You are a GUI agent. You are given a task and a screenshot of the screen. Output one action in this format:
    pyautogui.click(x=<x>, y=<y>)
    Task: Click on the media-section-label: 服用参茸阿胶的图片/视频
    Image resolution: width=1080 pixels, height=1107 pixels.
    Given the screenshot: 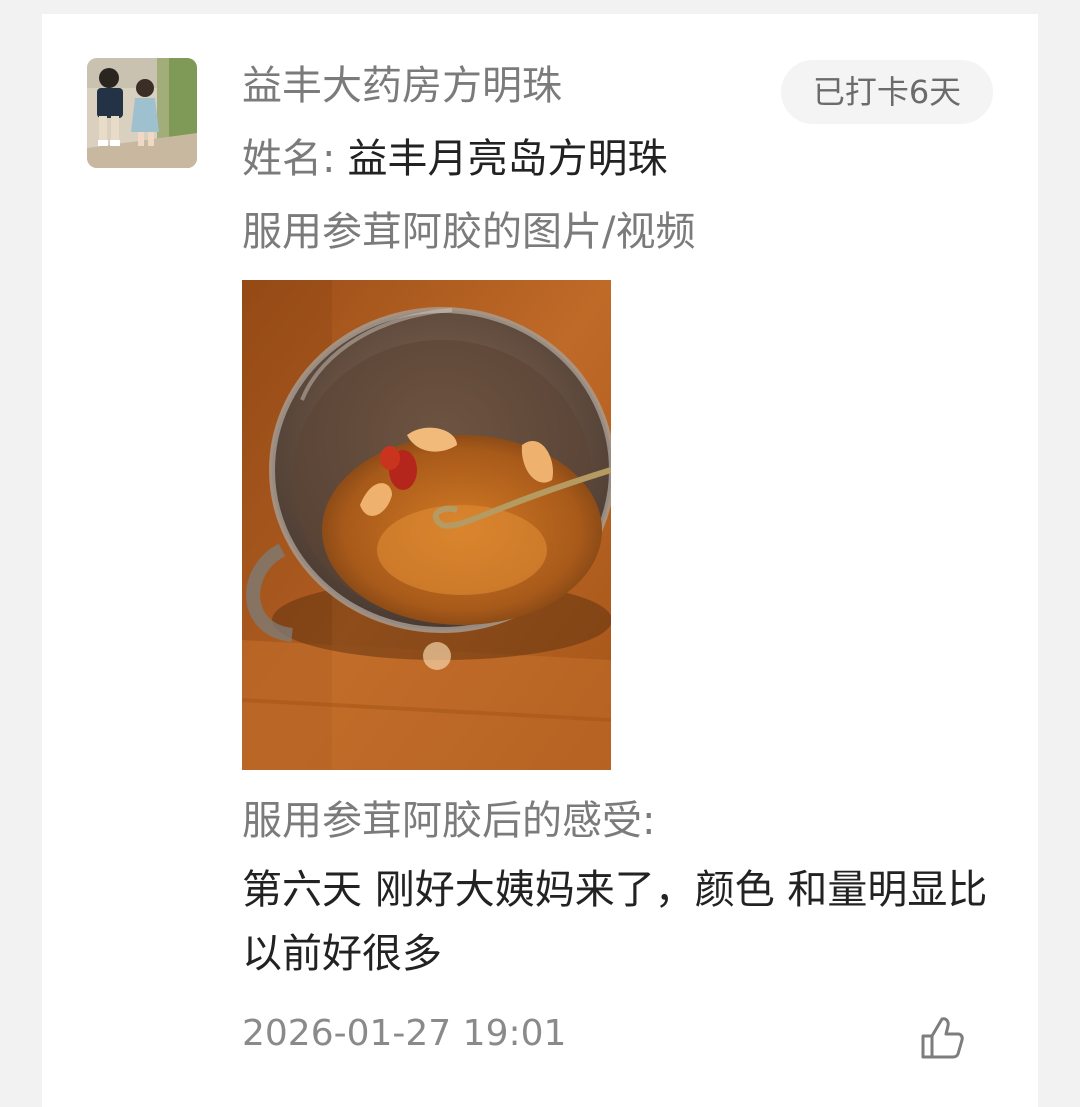 What is the action you would take?
    pyautogui.click(x=469, y=232)
    